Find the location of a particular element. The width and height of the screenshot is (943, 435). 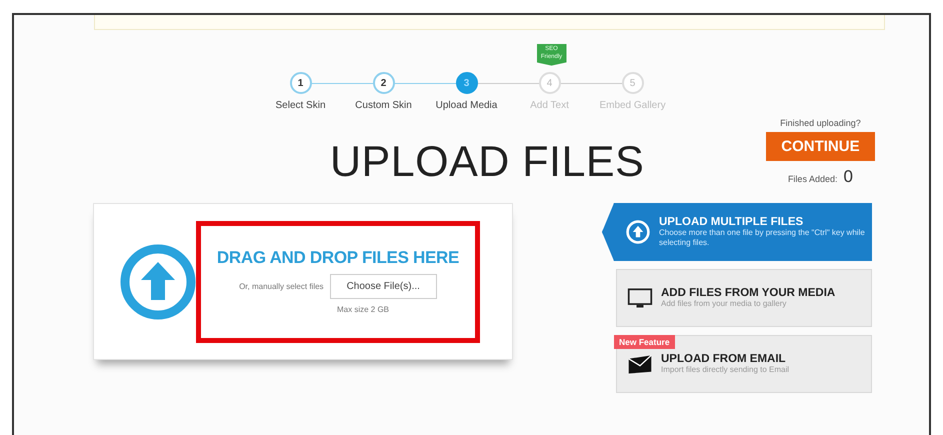

drop-zone: DRAG AND DROP FILES HERE Or, manually select files Choose File(s)... Max size 2 GB is located at coordinates (338, 281).